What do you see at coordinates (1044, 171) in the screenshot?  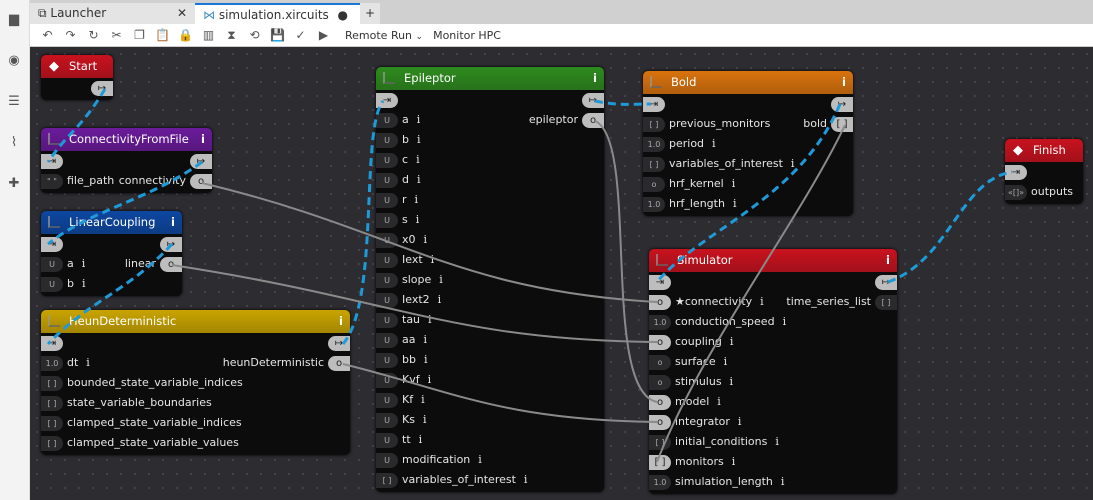 I see `node-finish: ◆ Finish ⇥ «[]» outputs` at bounding box center [1044, 171].